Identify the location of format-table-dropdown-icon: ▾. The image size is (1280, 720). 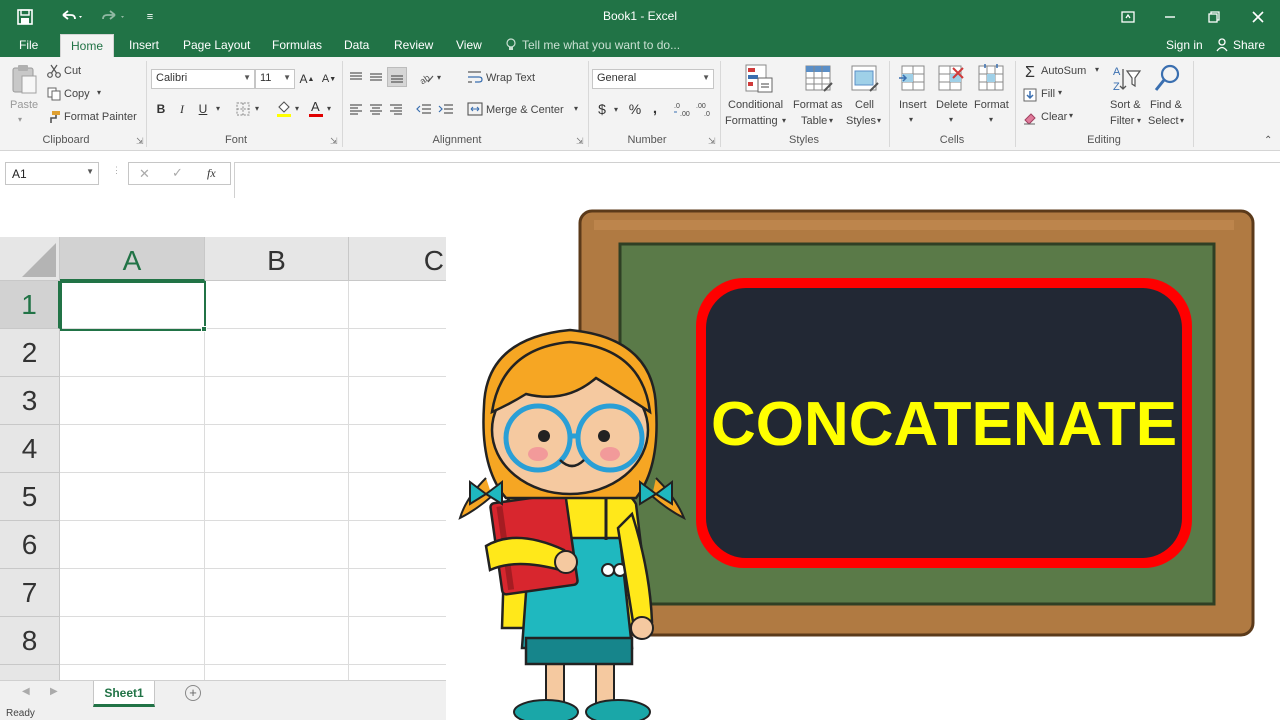
(831, 120).